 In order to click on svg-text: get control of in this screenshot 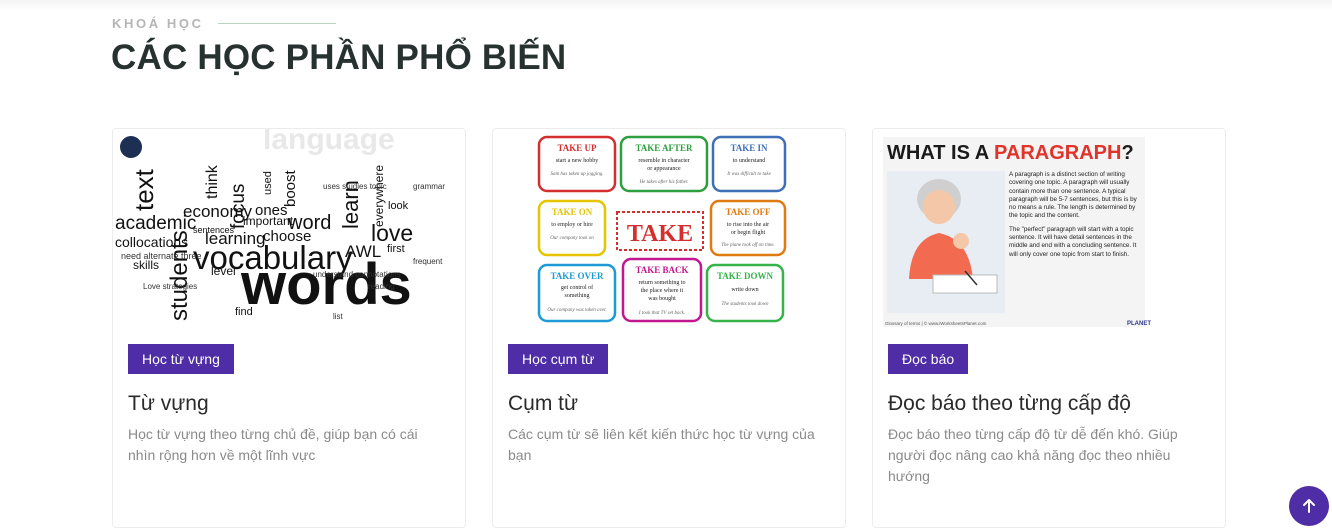, I will do `click(577, 287)`.